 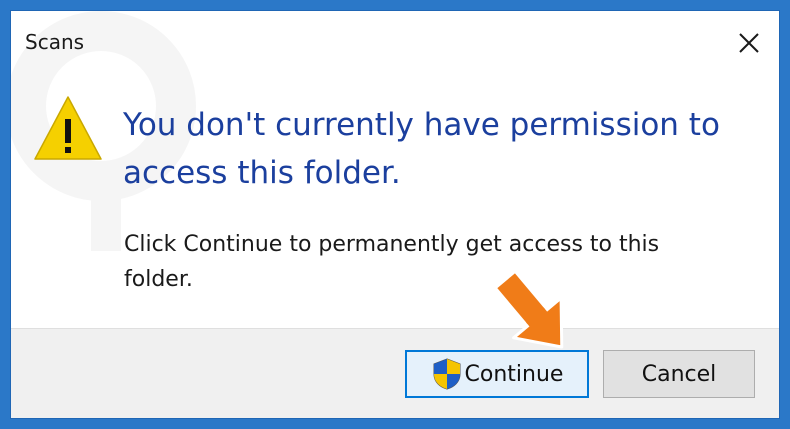 I want to click on close-icon, so click(x=749, y=43).